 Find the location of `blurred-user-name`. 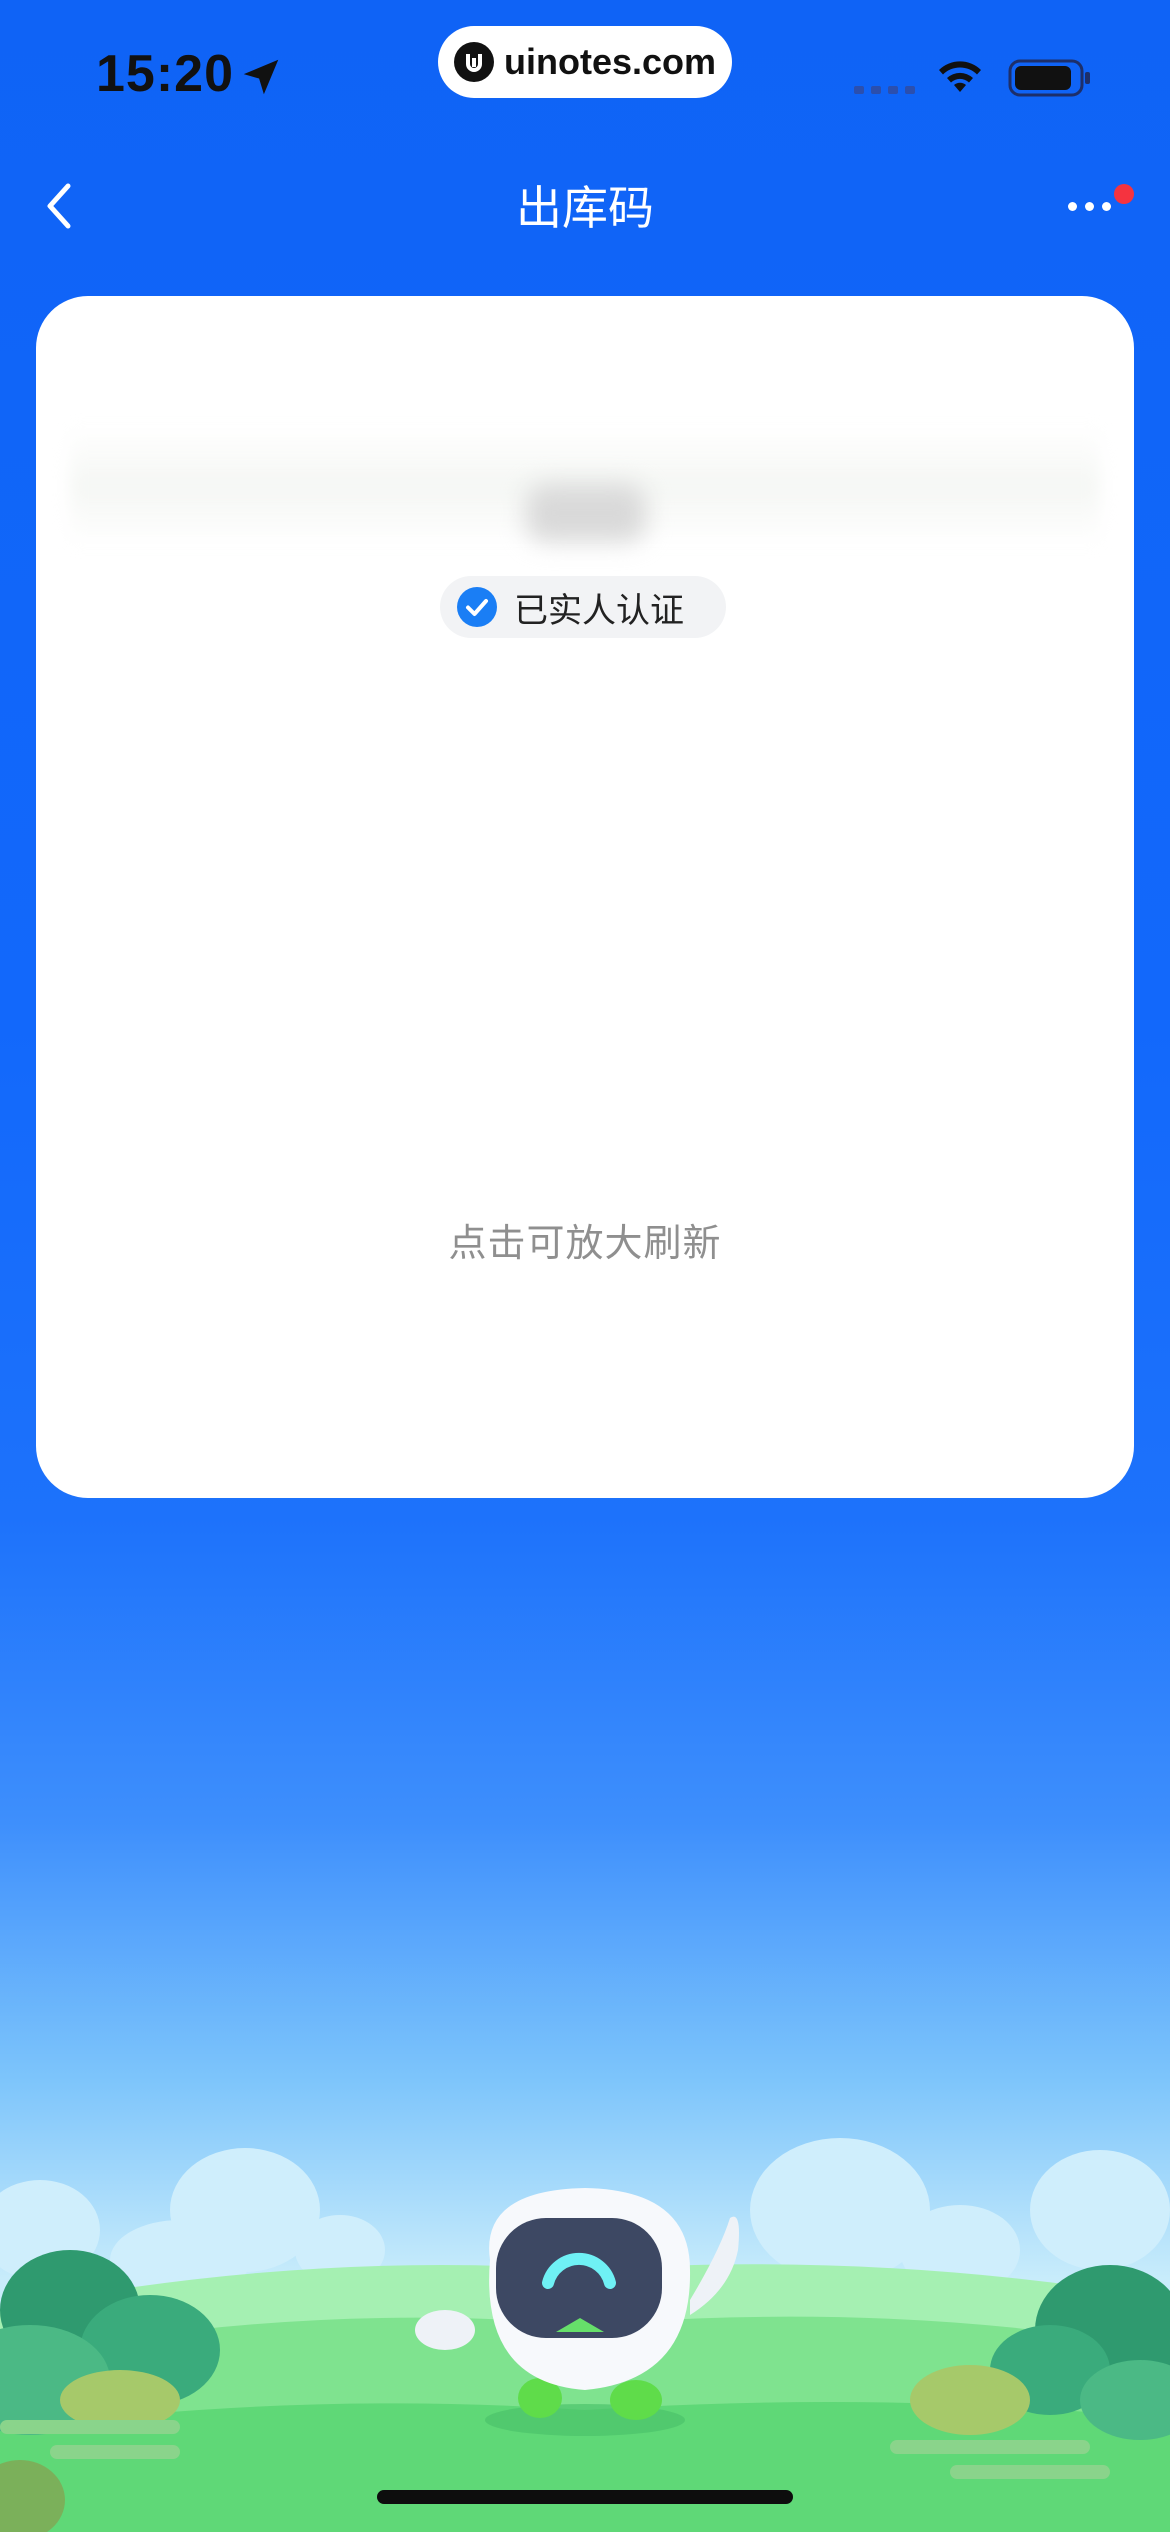

blurred-user-name is located at coordinates (586, 513).